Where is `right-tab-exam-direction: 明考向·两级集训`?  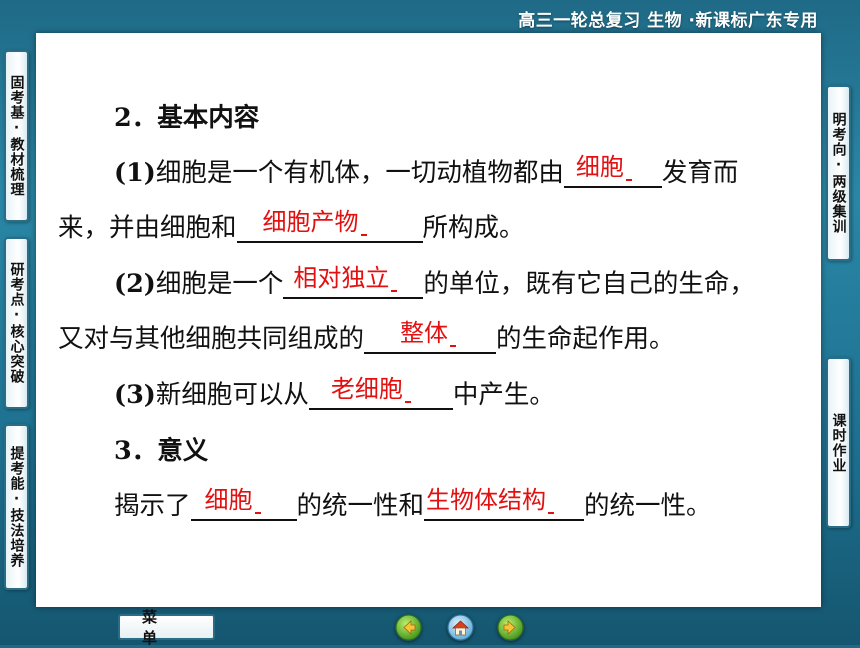 right-tab-exam-direction: 明考向·两级集训 is located at coordinates (838, 173).